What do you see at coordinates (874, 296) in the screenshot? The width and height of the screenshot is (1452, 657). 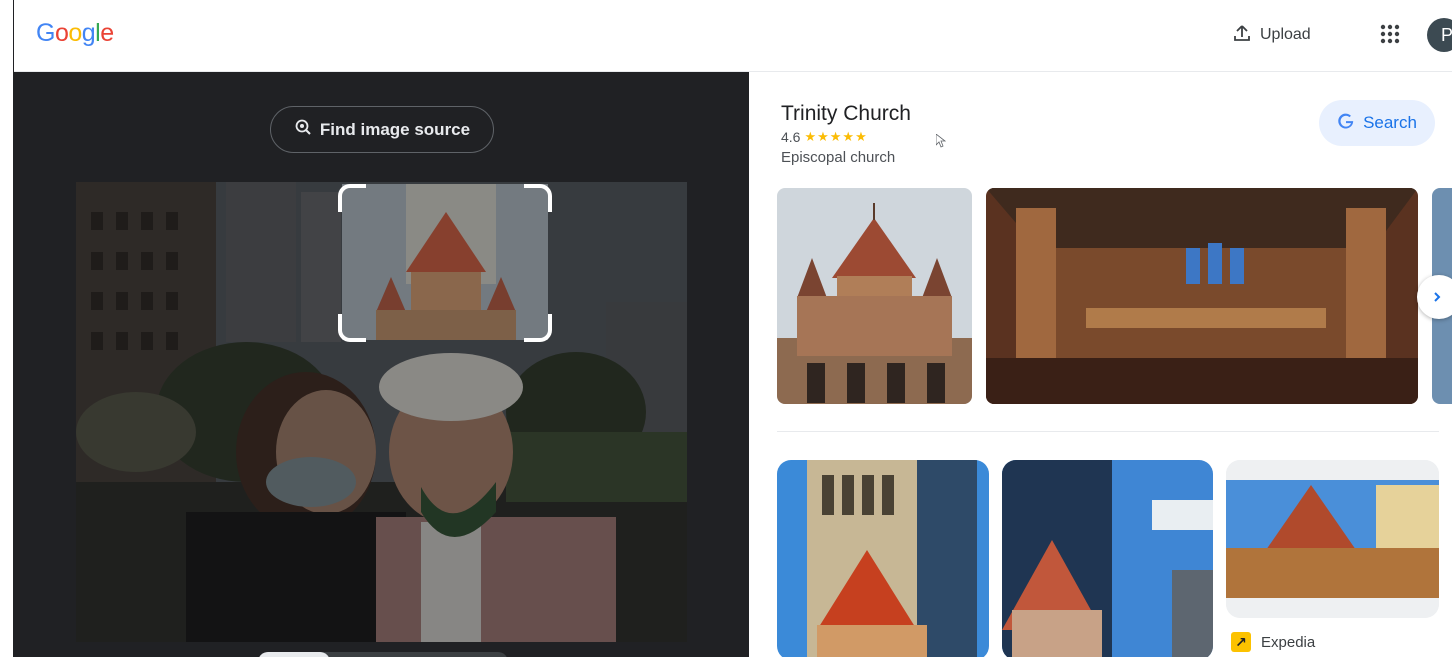 I see `church-exterior-image` at bounding box center [874, 296].